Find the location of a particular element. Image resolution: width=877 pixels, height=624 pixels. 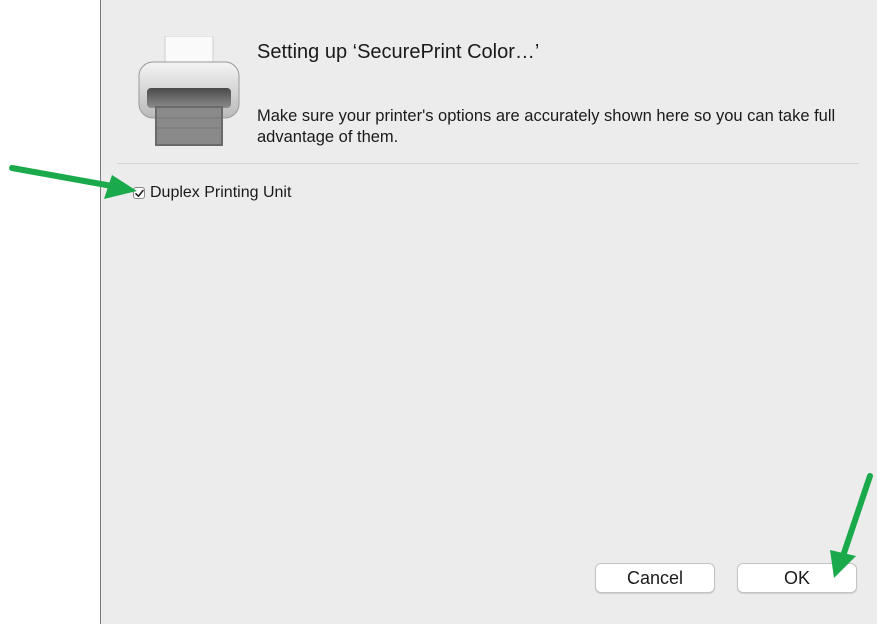

duplex-option: Duplex Printing Unit is located at coordinates (212, 193).